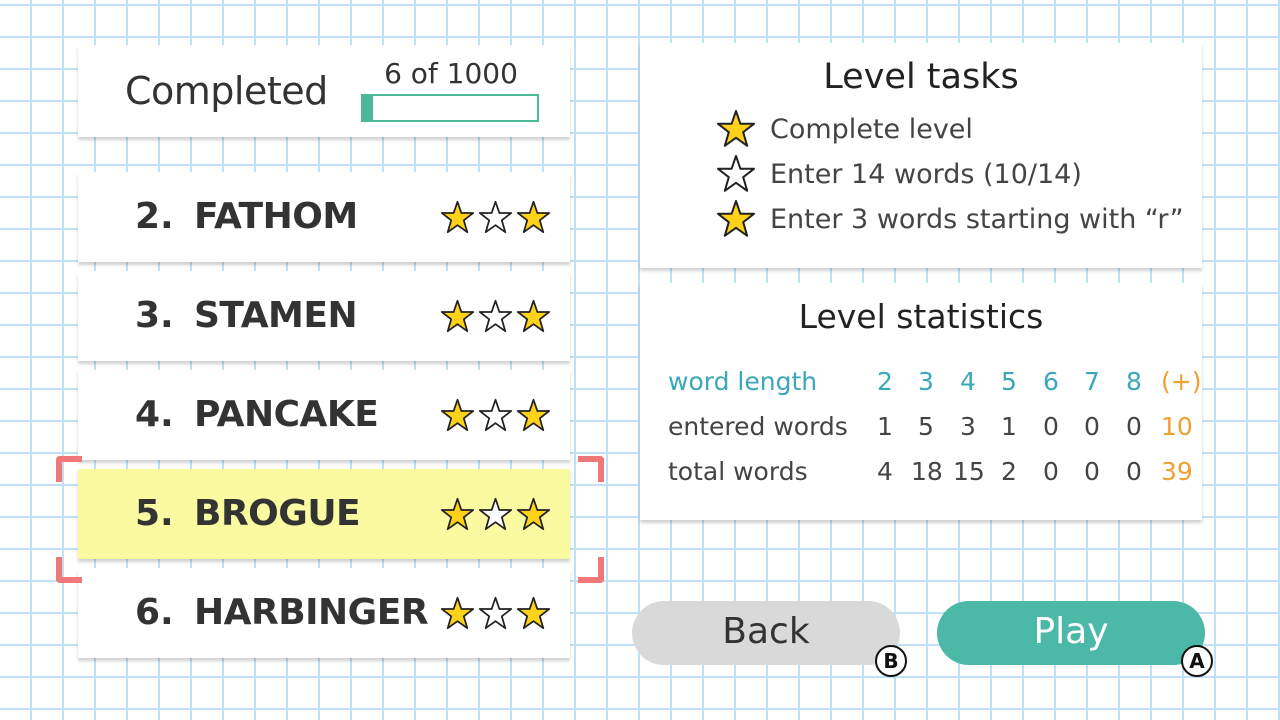 The width and height of the screenshot is (1280, 720). What do you see at coordinates (1009, 471) in the screenshot?
I see `stats-cell: 2` at bounding box center [1009, 471].